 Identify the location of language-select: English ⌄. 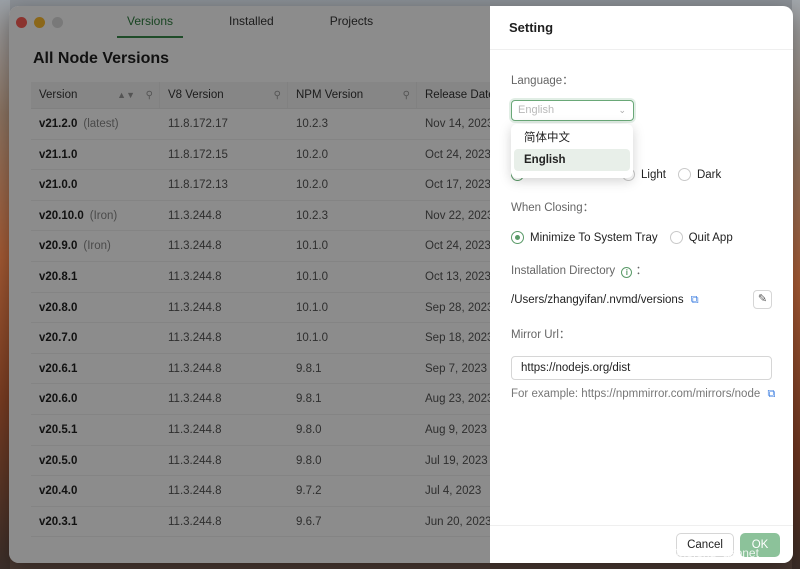
(572, 110).